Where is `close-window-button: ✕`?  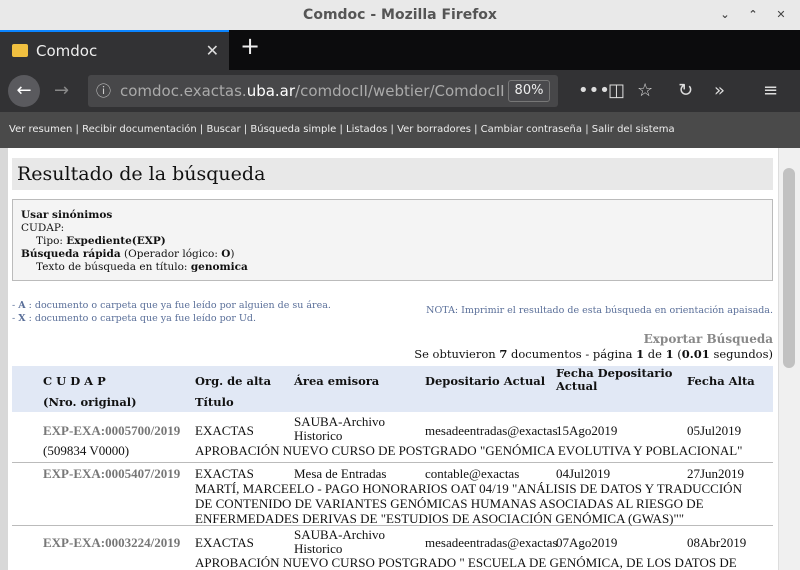
close-window-button: ✕ is located at coordinates (781, 15).